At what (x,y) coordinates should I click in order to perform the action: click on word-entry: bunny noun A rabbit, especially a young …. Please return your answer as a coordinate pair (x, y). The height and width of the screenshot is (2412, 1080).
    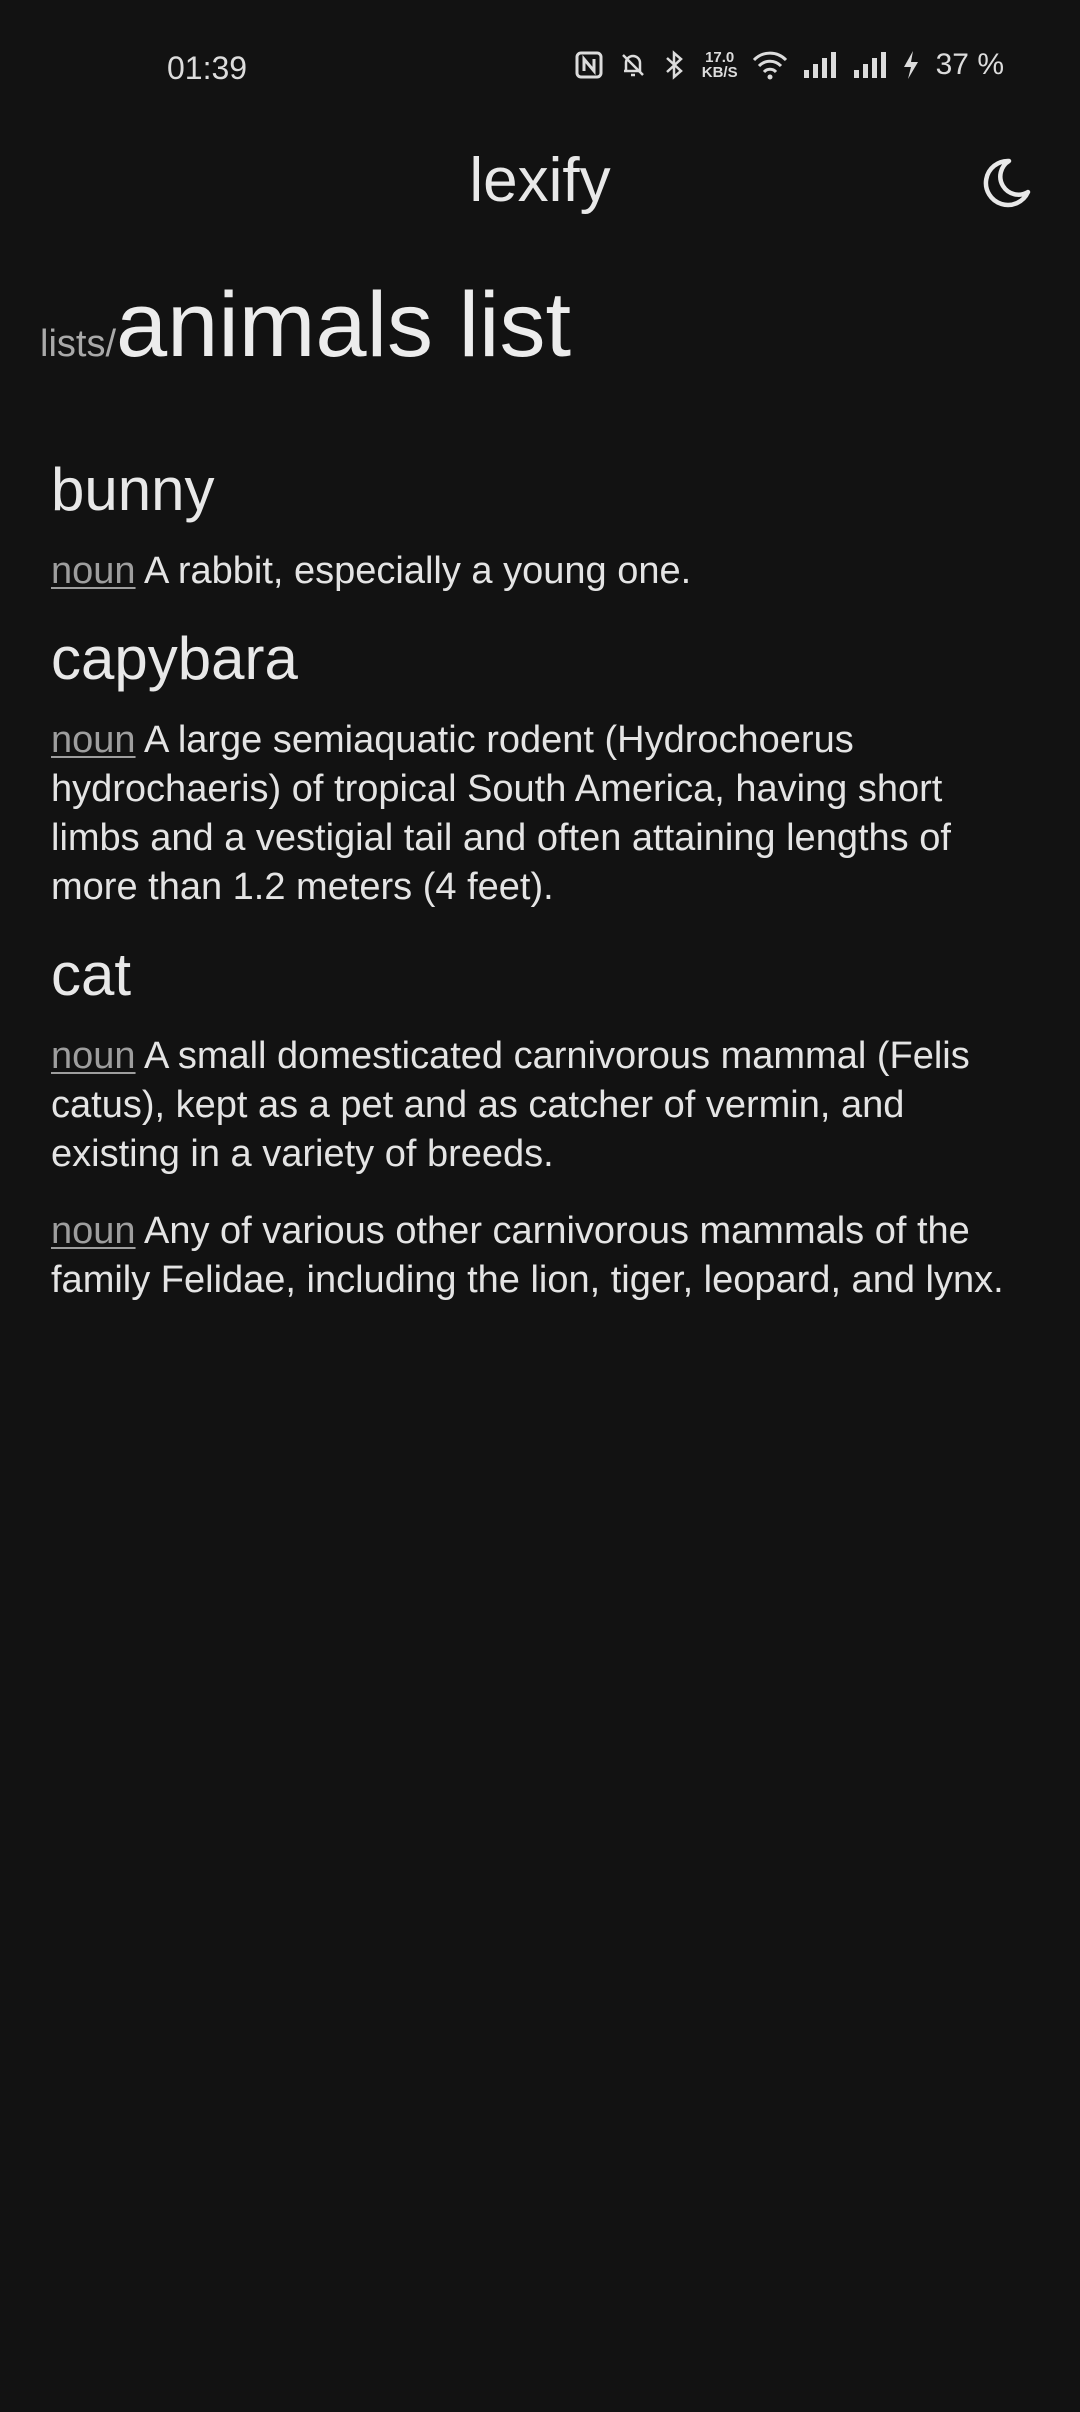
    Looking at the image, I should click on (541, 525).